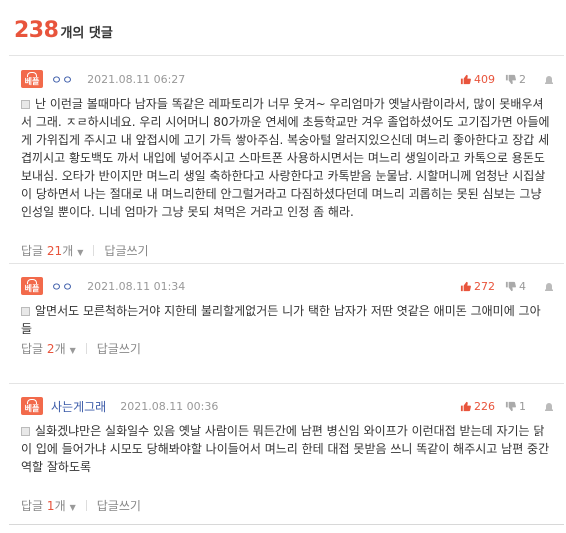 The width and height of the screenshot is (566, 533). Describe the element at coordinates (81, 348) in the screenshot. I see `reply-row: 답글 2개 ▼ 답글쓰기` at that location.